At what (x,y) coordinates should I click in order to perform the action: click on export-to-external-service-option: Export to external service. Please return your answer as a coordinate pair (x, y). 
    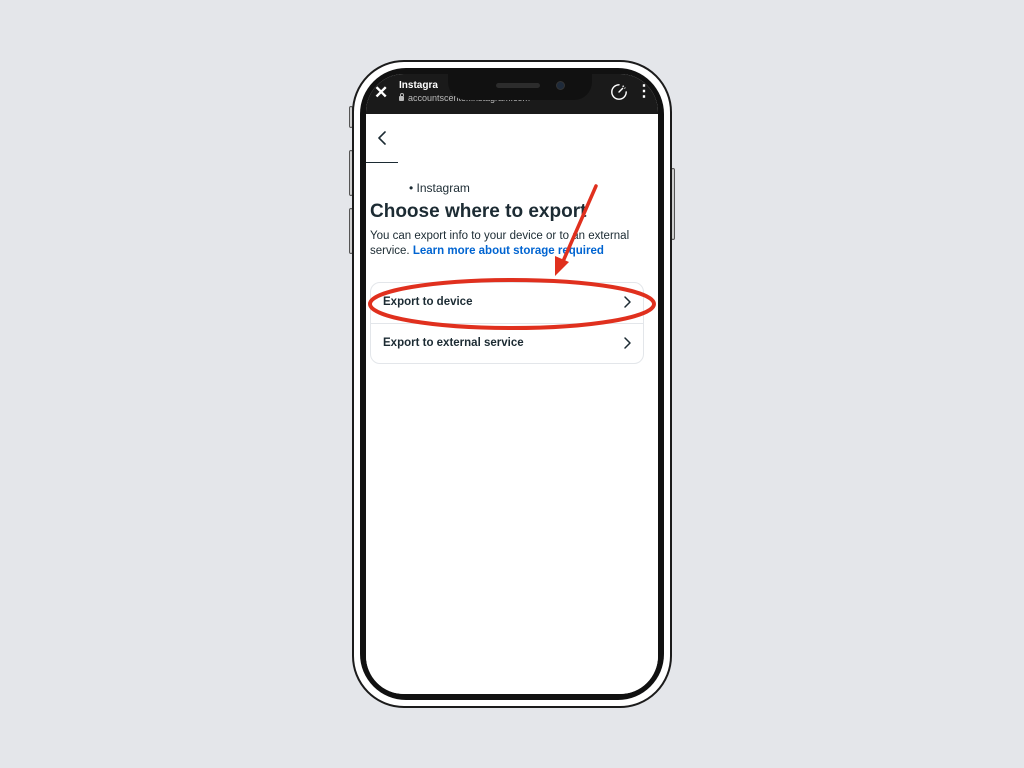
    Looking at the image, I should click on (507, 344).